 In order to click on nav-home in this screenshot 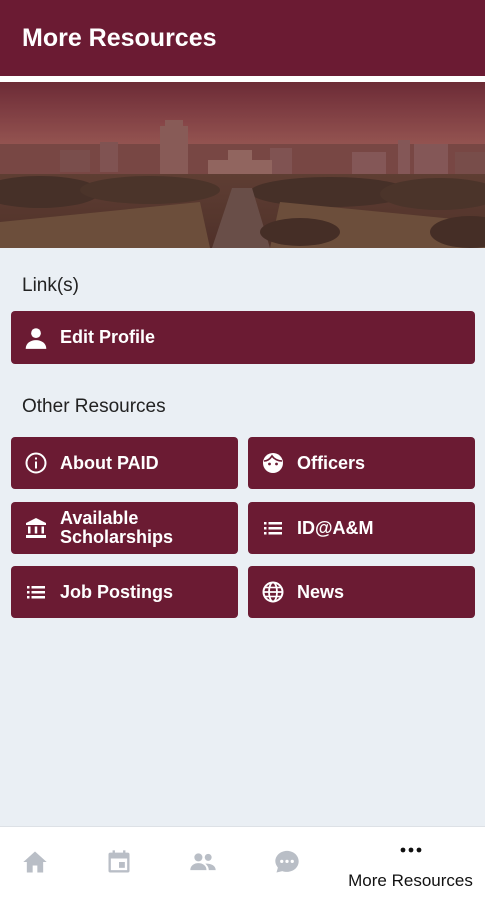, I will do `click(35, 863)`.